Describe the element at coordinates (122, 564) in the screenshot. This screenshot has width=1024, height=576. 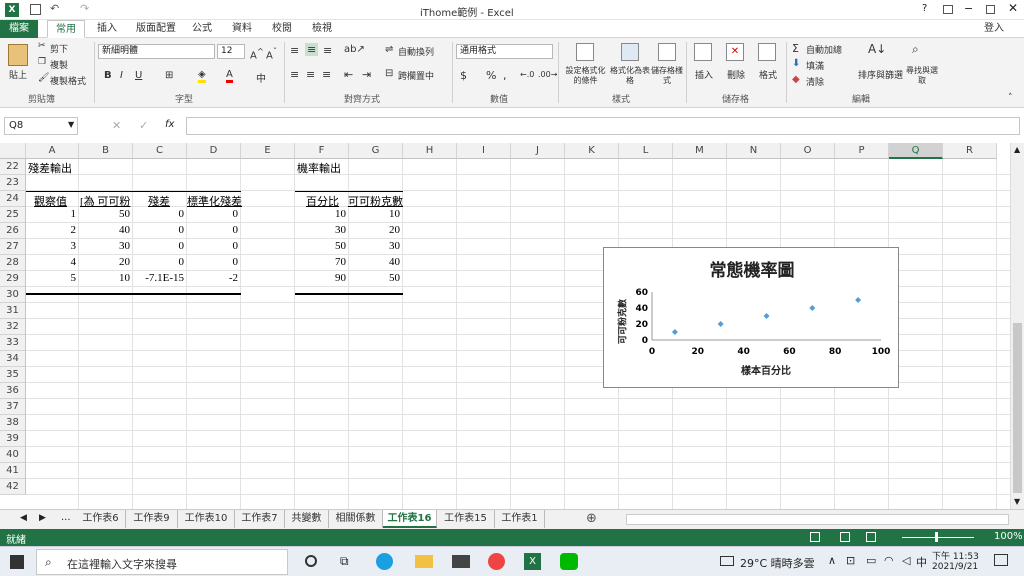
I see `taskbar-search-input: 在這裡輸入文字來搜尋` at that location.